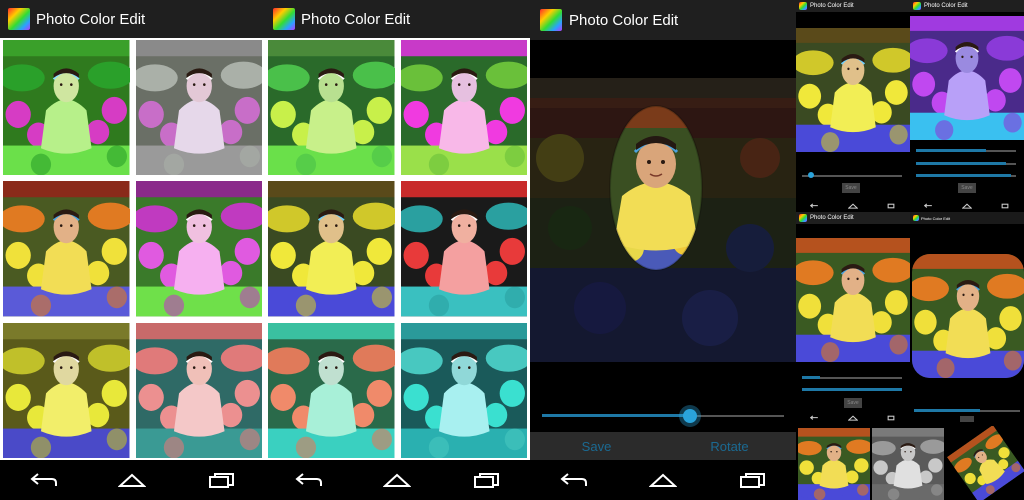 The height and width of the screenshot is (500, 1024). I want to click on slider, so click(663, 416).